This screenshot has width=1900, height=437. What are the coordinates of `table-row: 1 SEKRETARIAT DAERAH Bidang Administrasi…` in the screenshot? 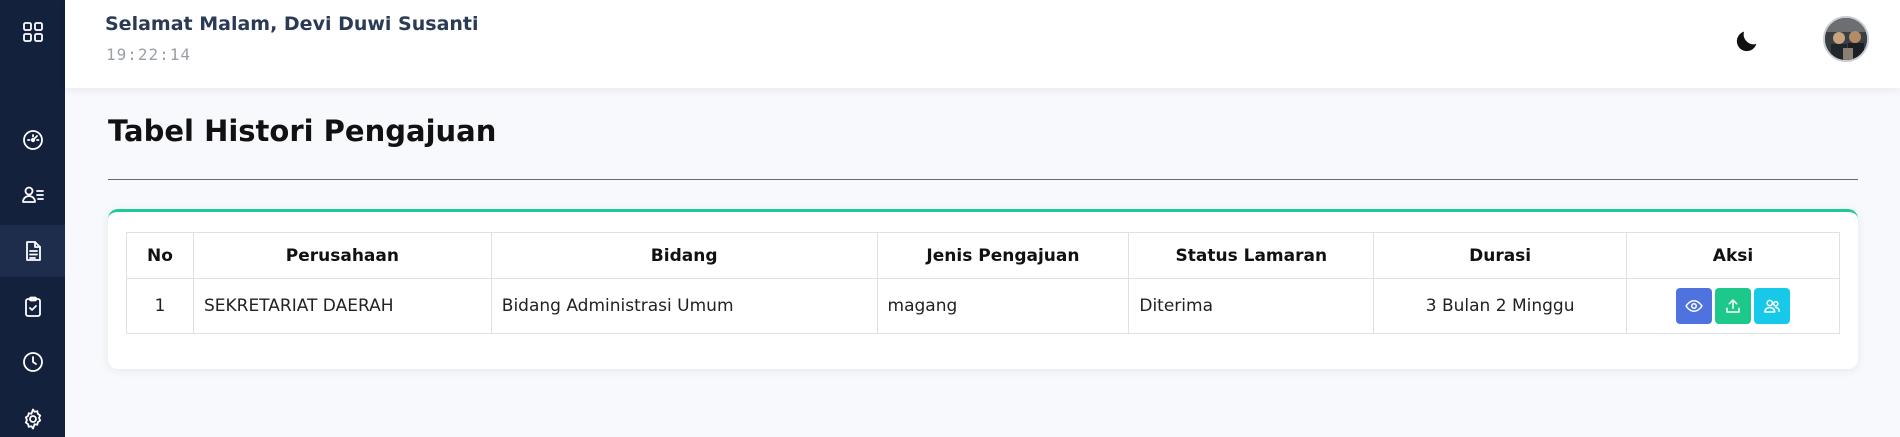 It's located at (983, 306).